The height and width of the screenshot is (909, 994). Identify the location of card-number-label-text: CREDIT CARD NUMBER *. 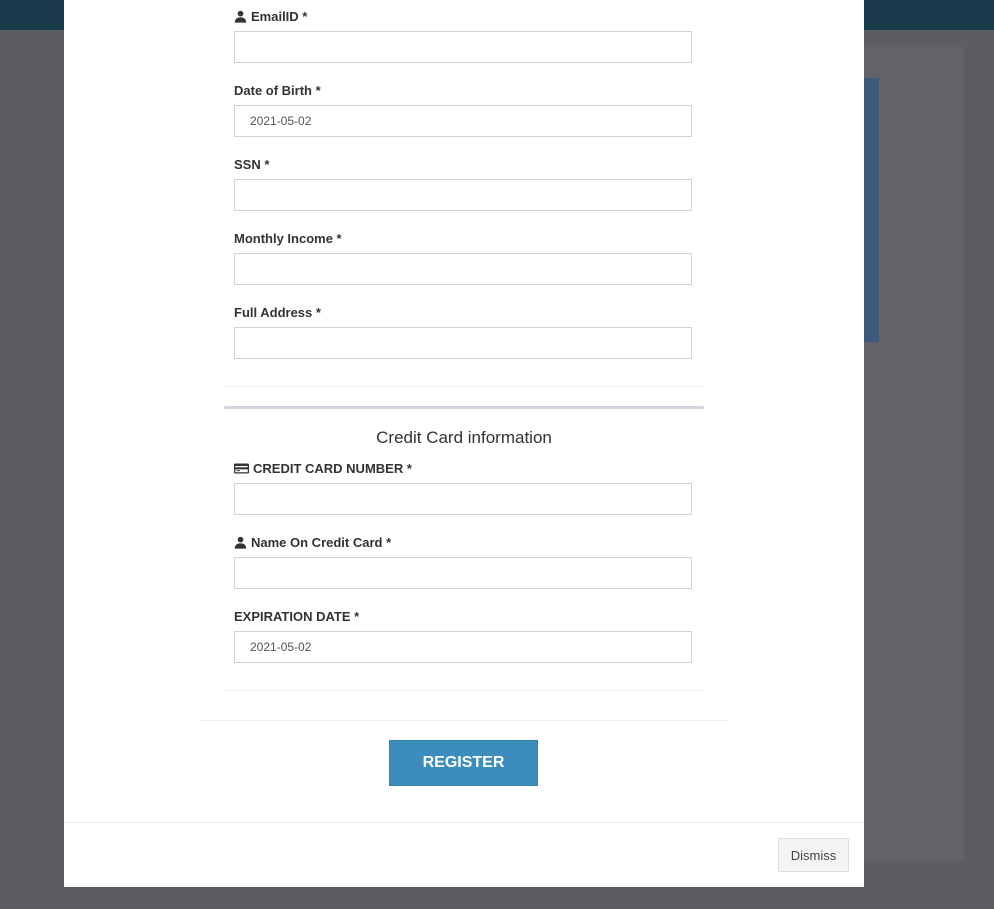
(332, 468).